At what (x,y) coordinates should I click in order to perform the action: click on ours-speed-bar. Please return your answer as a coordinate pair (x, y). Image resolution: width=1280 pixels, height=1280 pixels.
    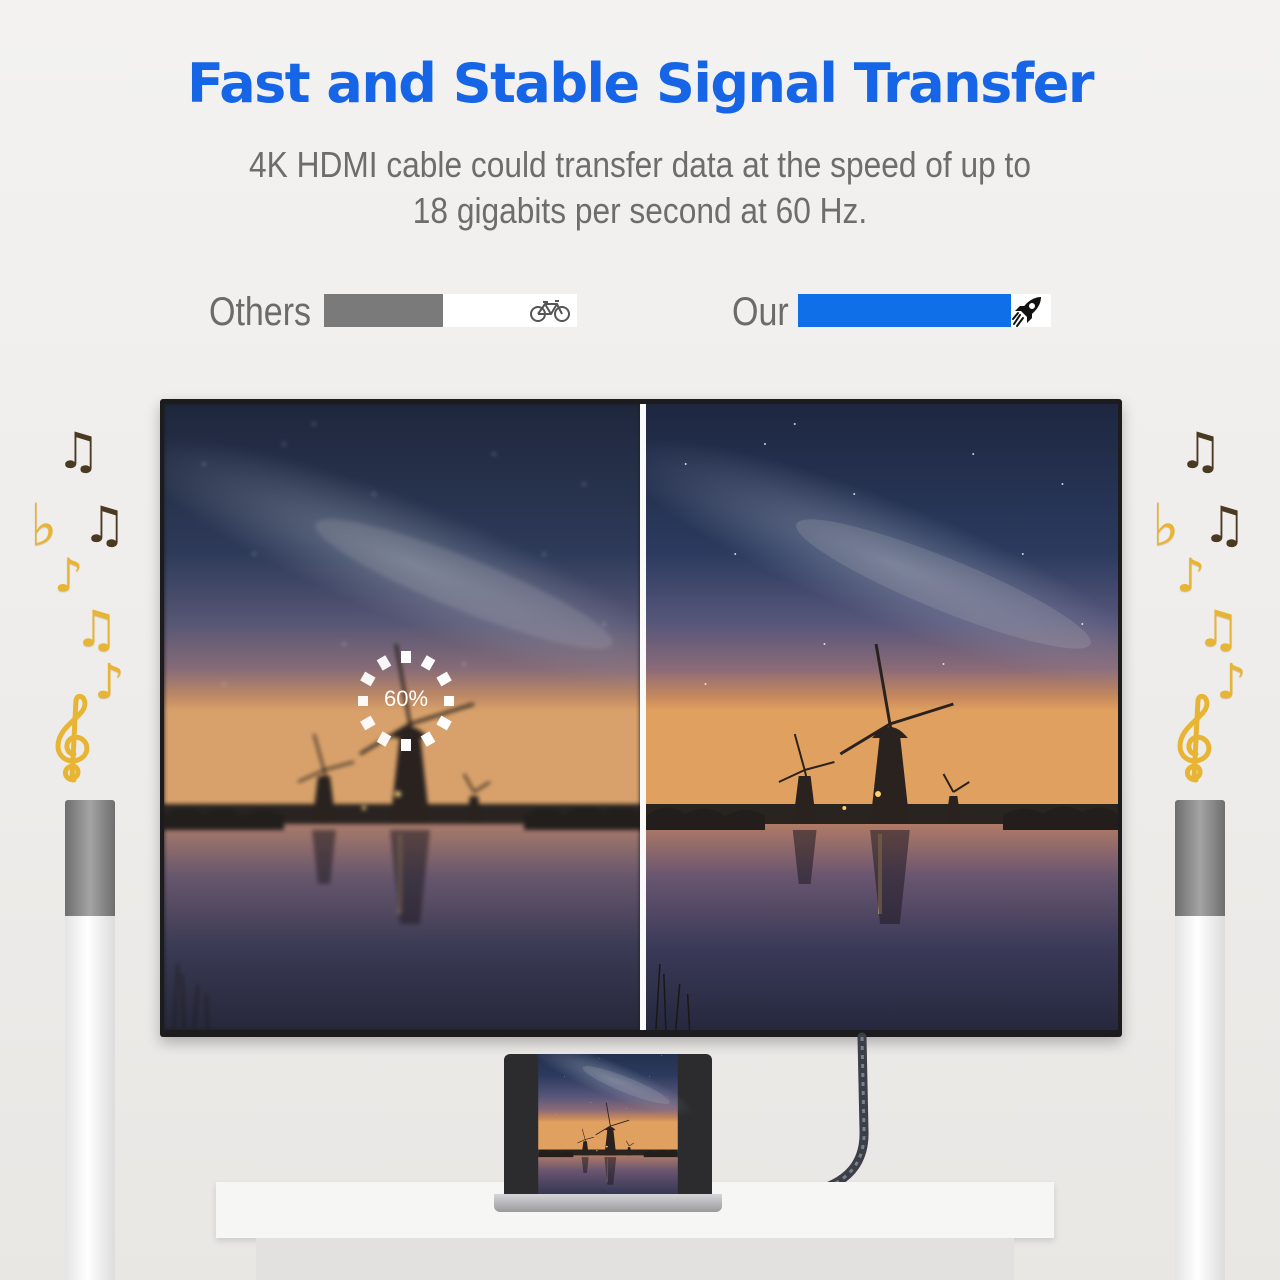
    Looking at the image, I should click on (924, 310).